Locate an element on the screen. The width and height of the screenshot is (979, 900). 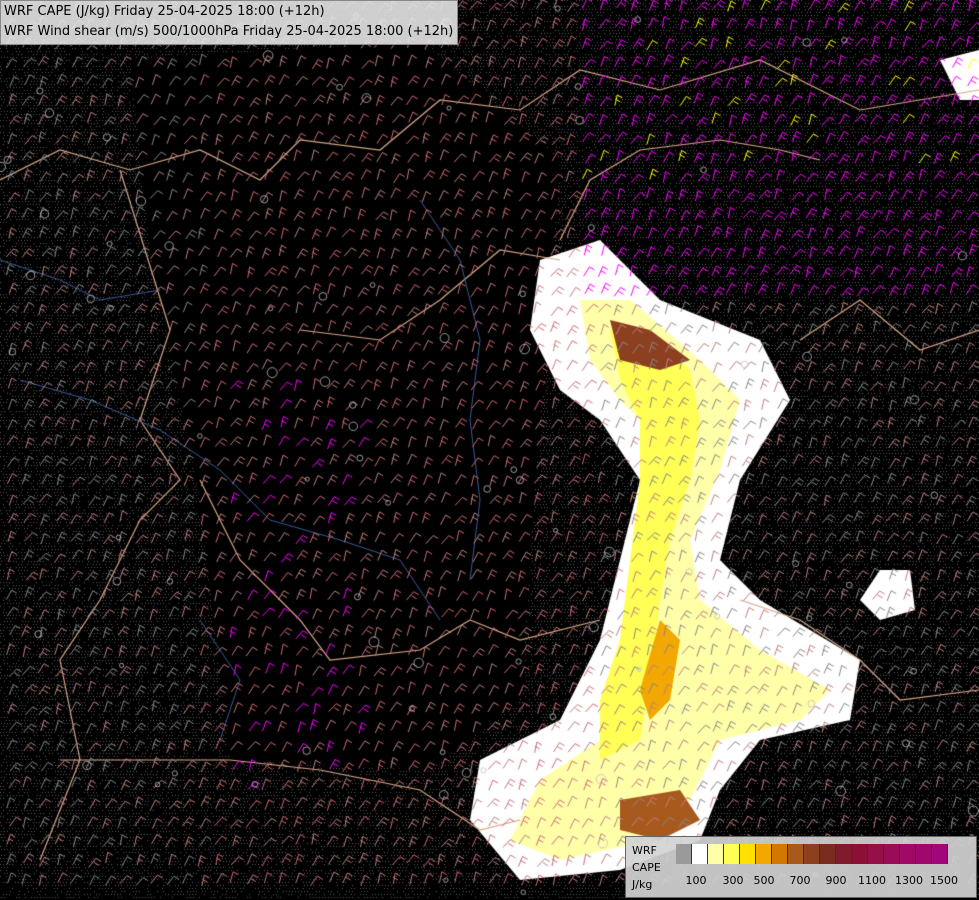
legend-label-unit: J/kg is located at coordinates (642, 884).